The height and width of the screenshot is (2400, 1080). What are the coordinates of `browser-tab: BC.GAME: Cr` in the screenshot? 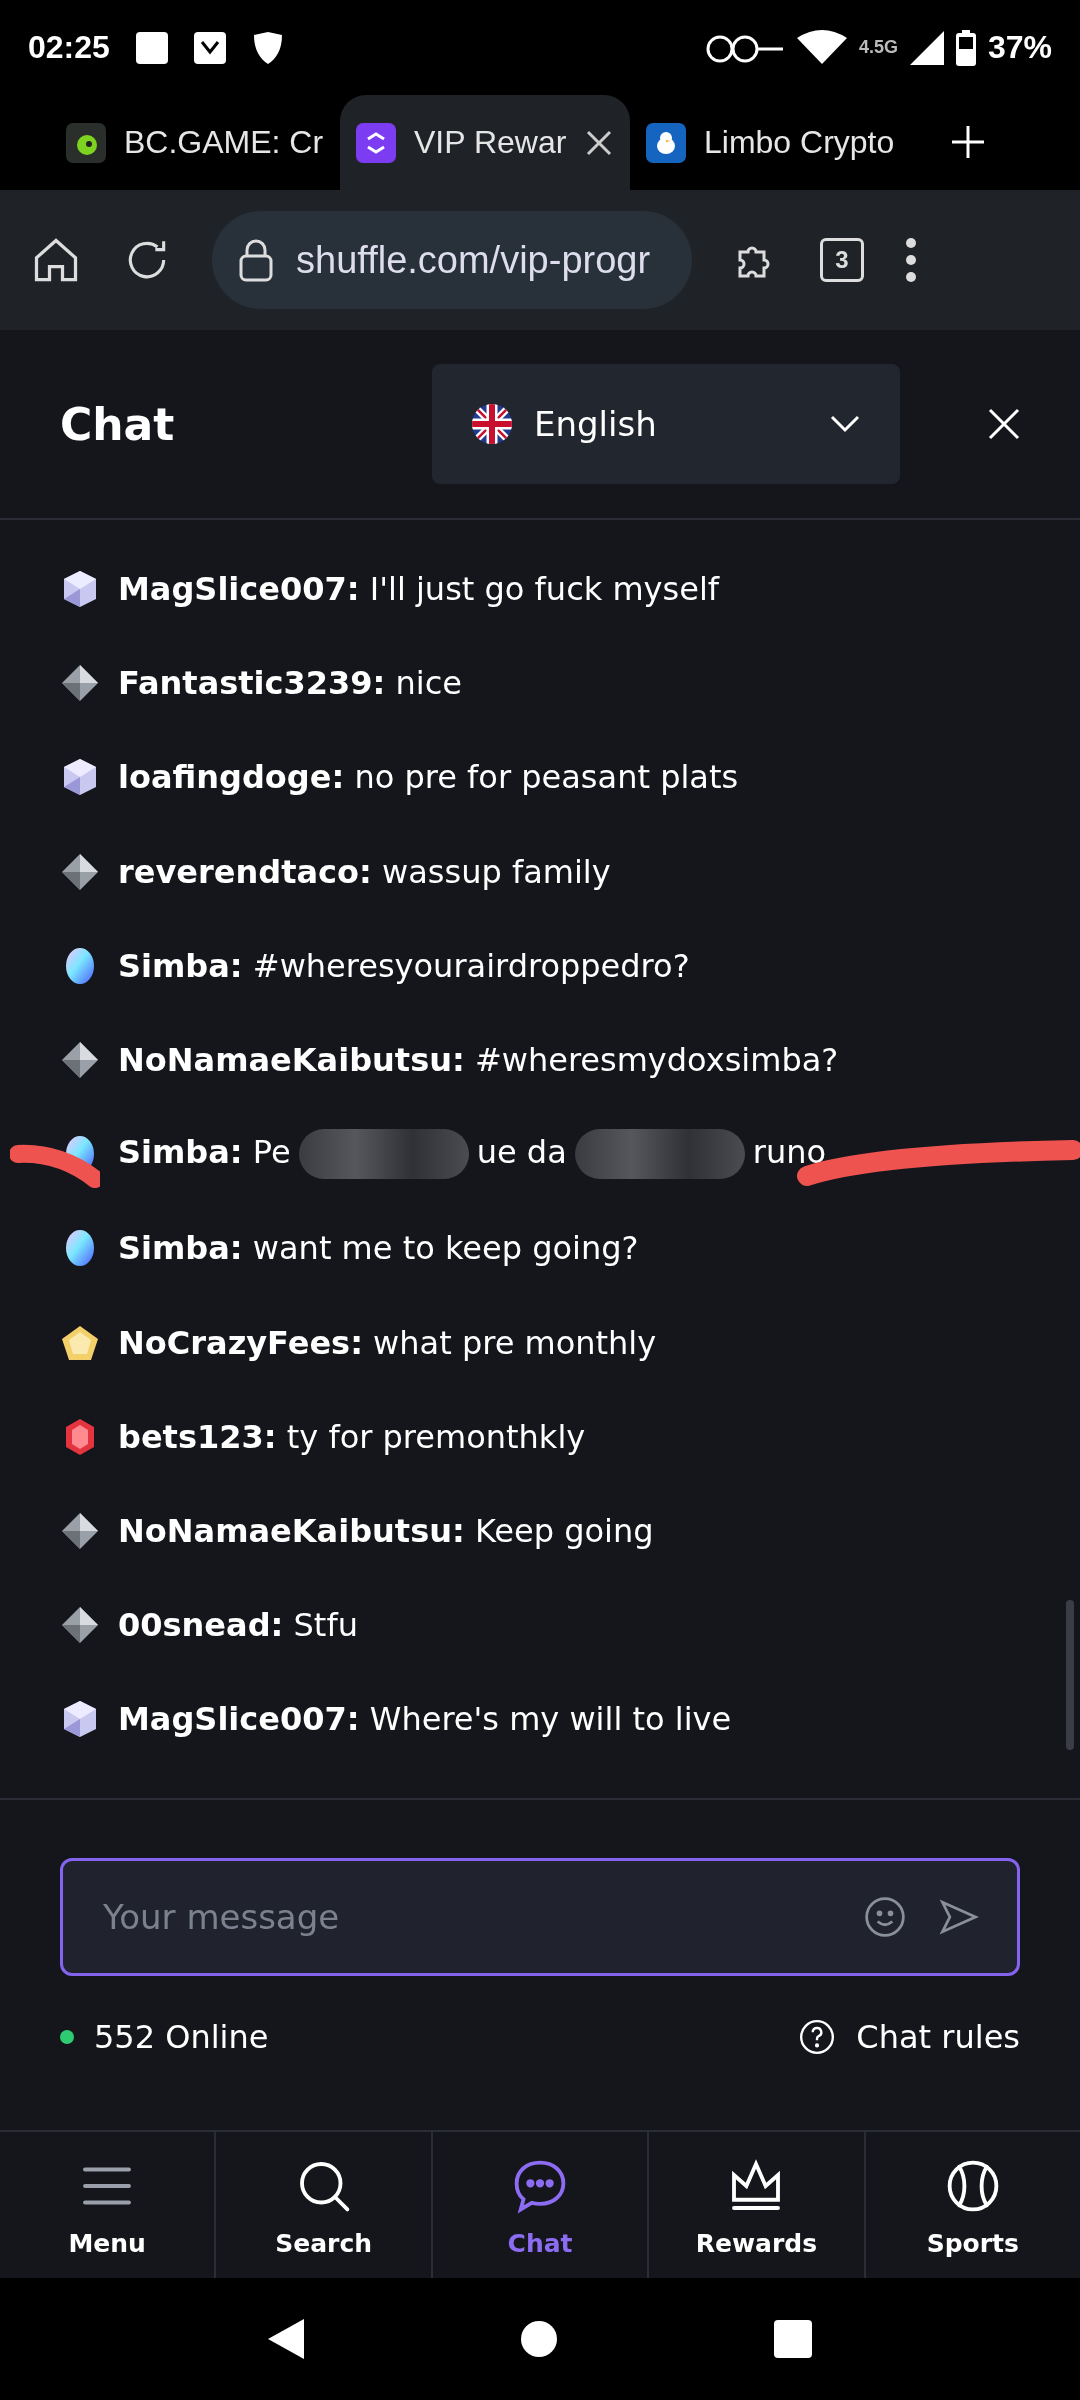 It's located at (195, 142).